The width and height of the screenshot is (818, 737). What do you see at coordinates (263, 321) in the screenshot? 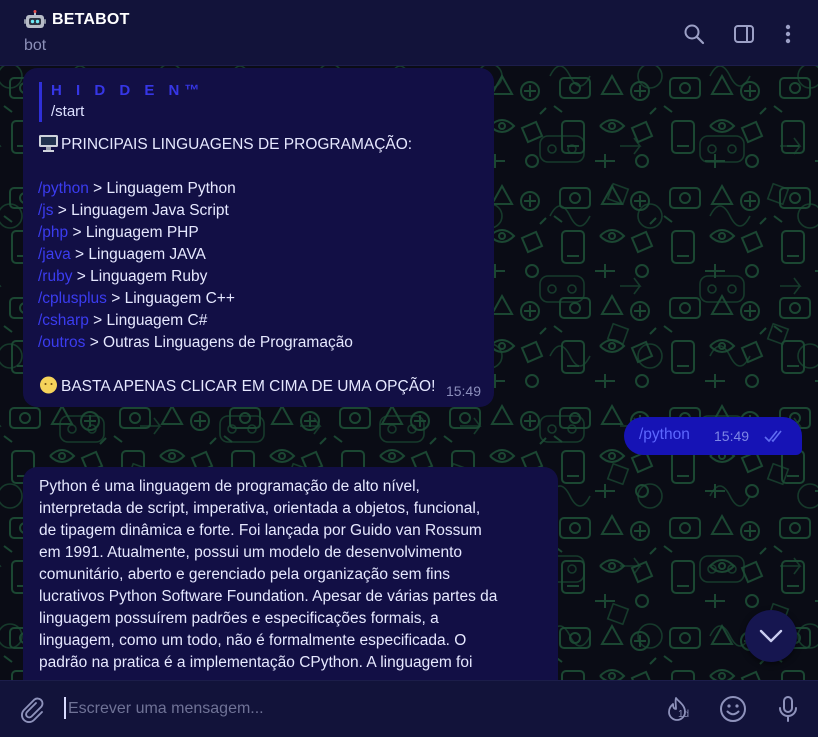
I see `command-line: /csharp > Linguagem C#` at bounding box center [263, 321].